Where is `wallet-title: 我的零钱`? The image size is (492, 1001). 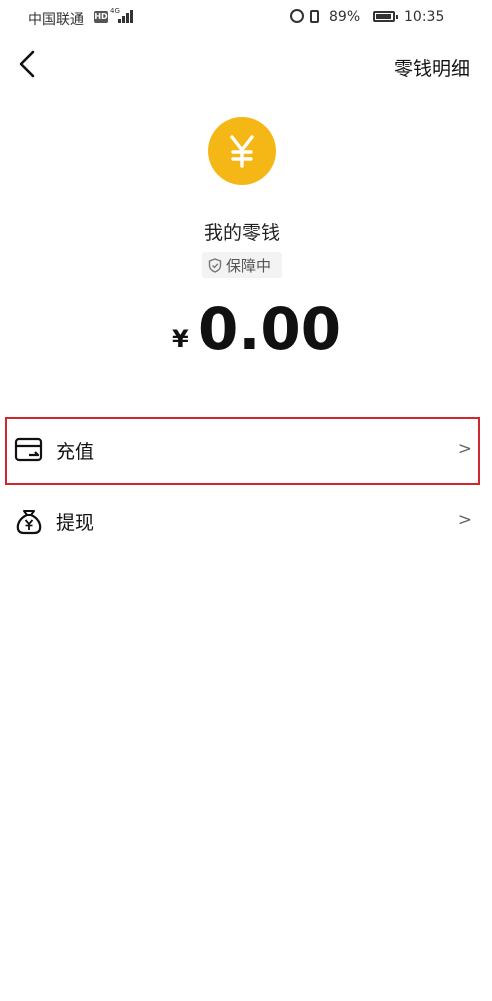
wallet-title: 我的零钱 is located at coordinates (241, 233).